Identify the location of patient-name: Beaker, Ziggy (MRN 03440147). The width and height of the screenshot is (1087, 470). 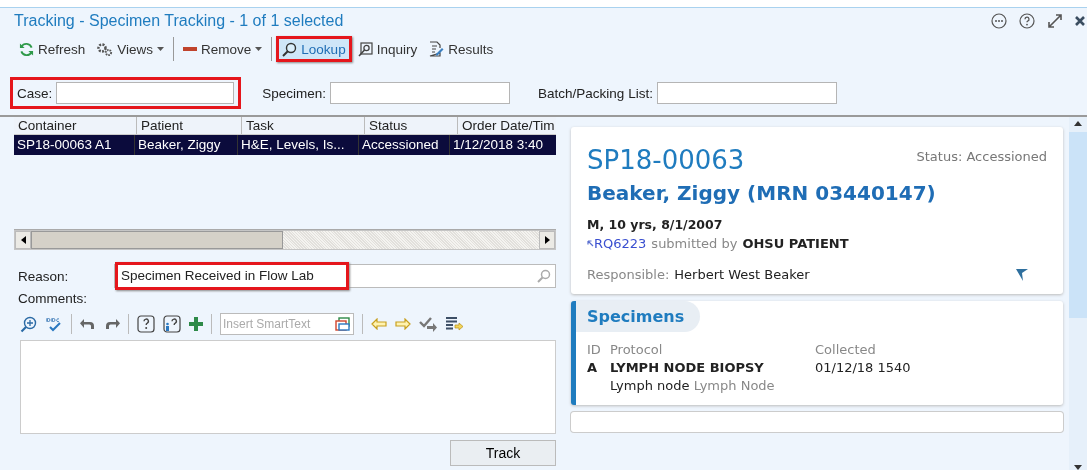
(762, 193).